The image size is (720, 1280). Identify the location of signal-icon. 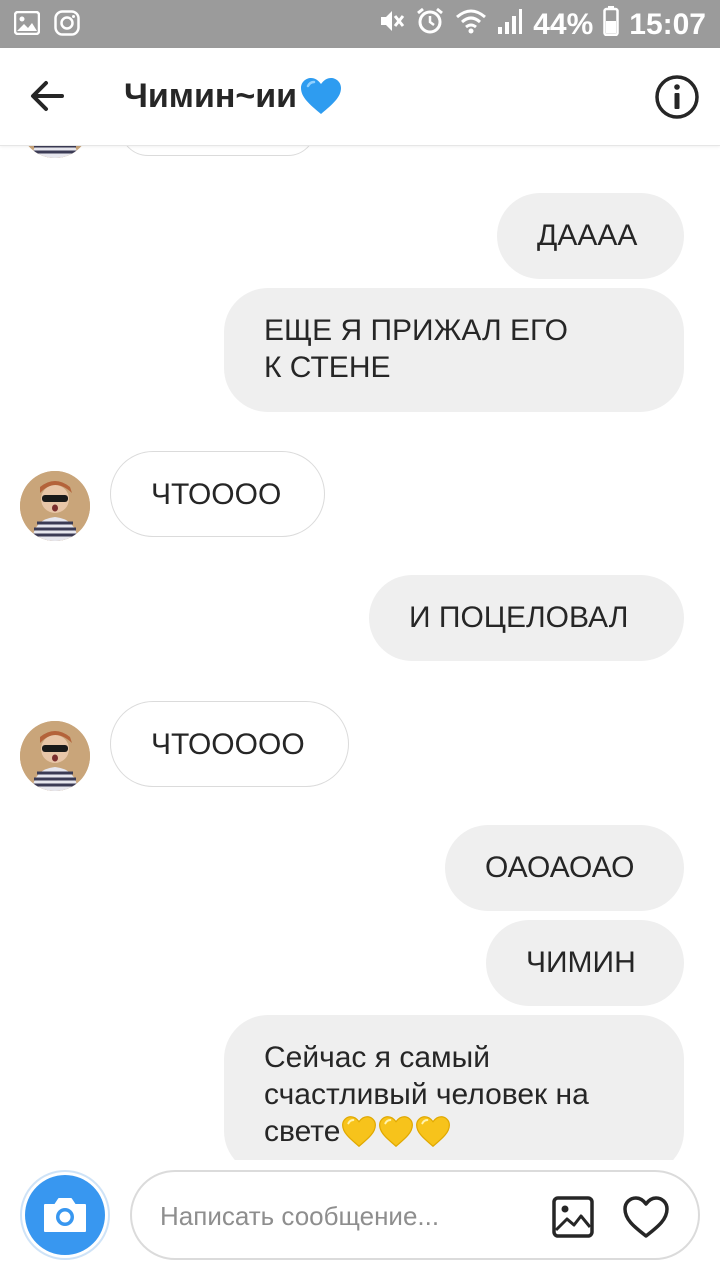
(510, 25).